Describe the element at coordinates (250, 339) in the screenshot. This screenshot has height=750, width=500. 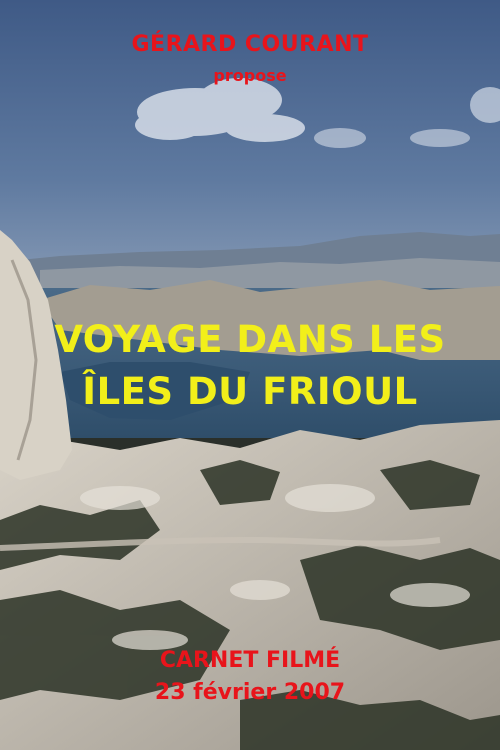
I see `title-line-1: VOYAGE DANS LES` at that location.